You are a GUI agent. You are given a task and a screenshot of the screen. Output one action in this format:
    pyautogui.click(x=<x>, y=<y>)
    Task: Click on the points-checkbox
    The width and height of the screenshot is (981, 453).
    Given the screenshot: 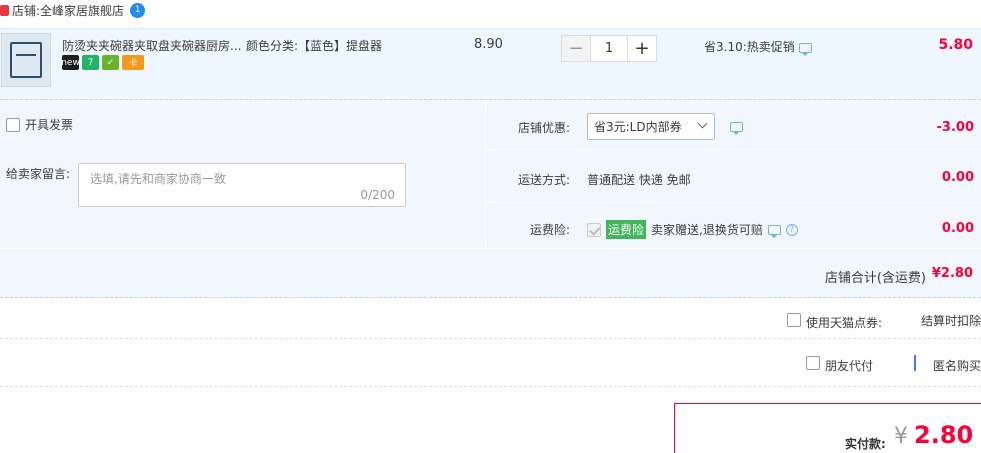 What is the action you would take?
    pyautogui.click(x=794, y=320)
    